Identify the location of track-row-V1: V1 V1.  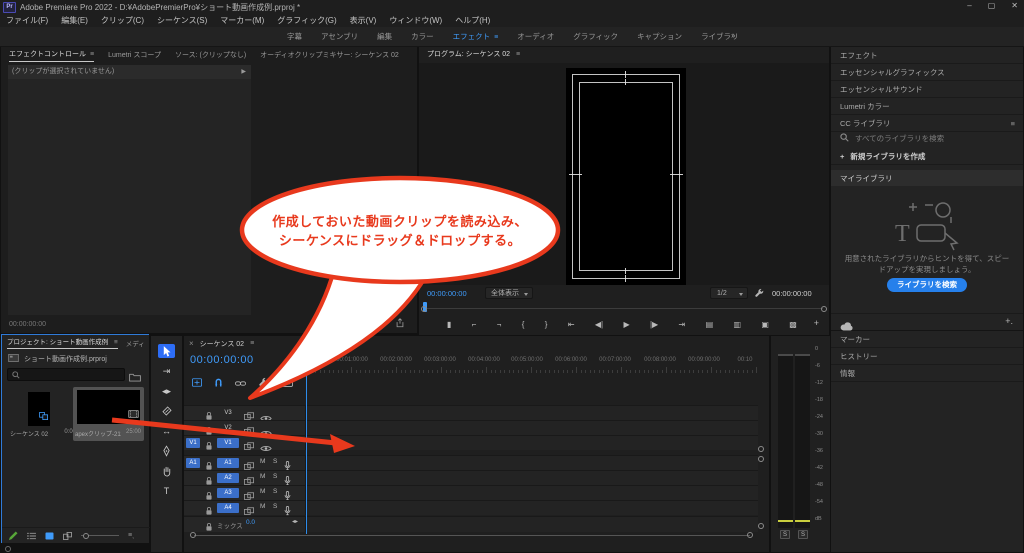
(471, 443).